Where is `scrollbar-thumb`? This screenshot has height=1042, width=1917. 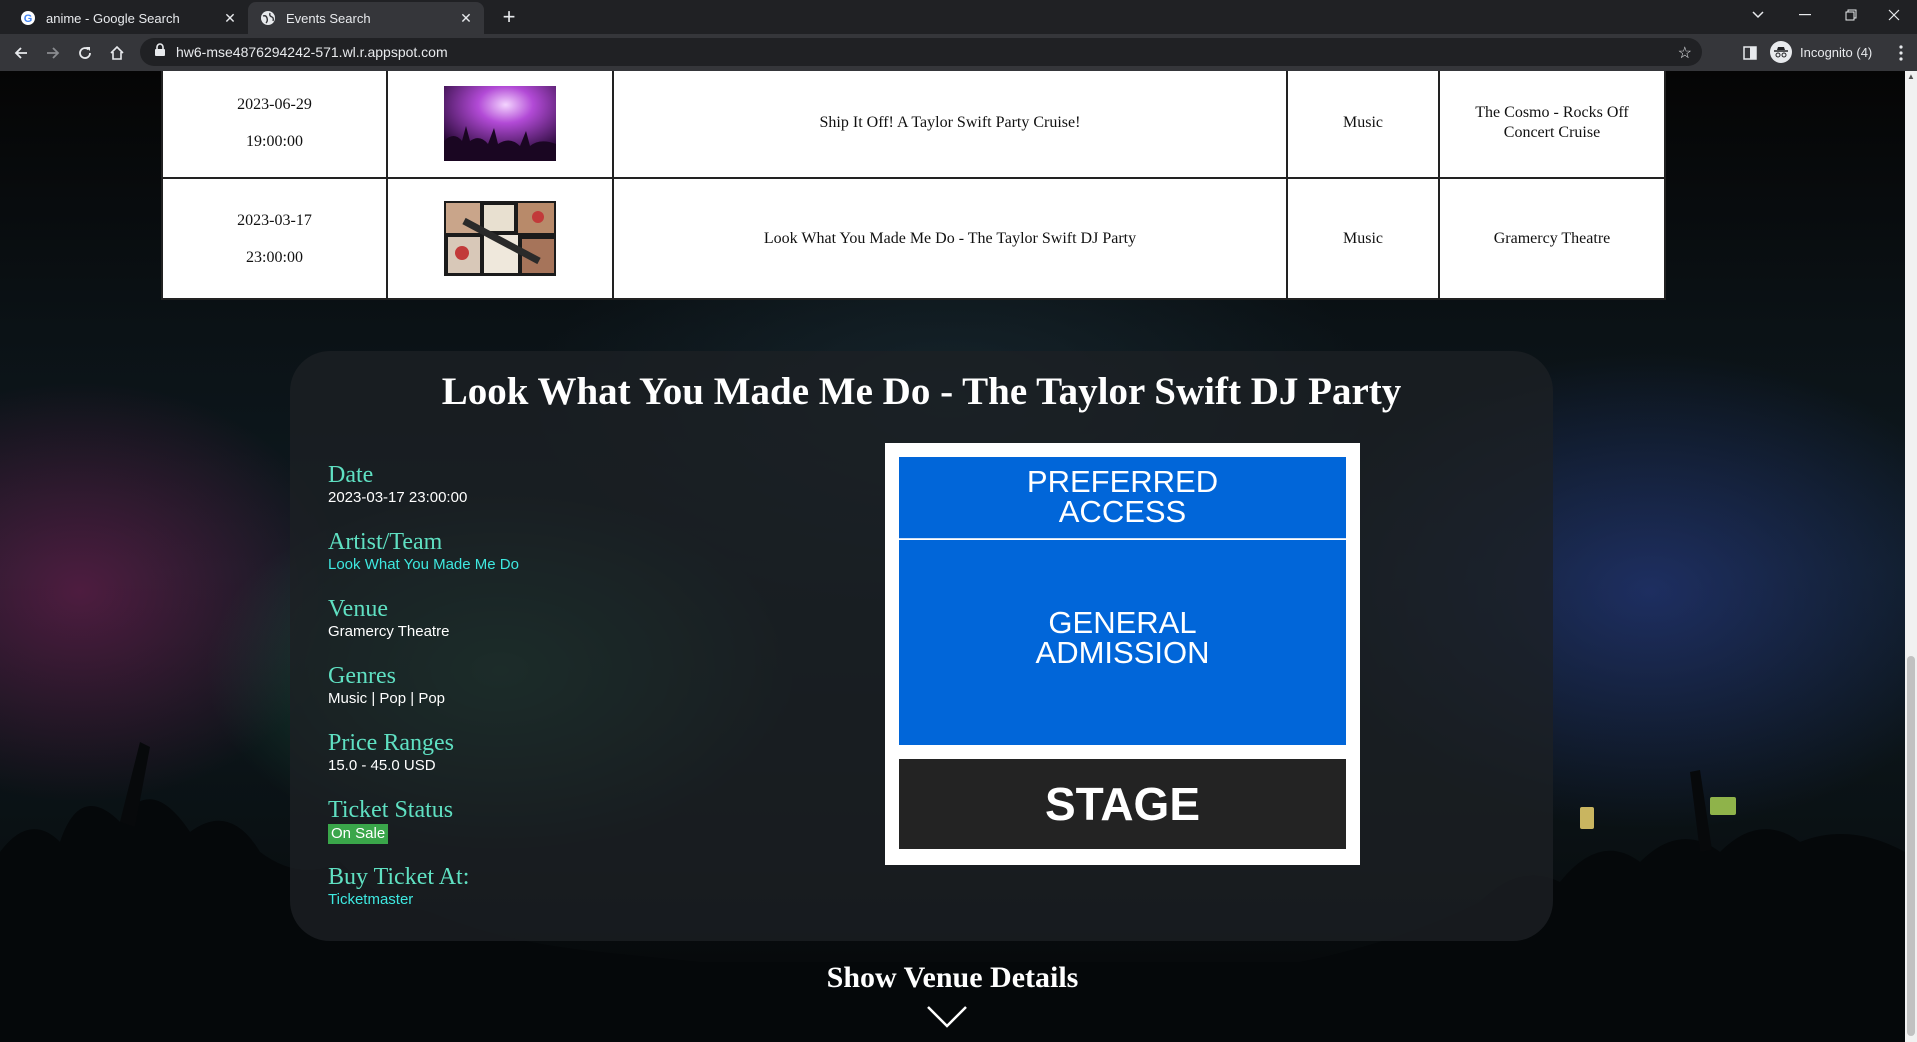 scrollbar-thumb is located at coordinates (1911, 846).